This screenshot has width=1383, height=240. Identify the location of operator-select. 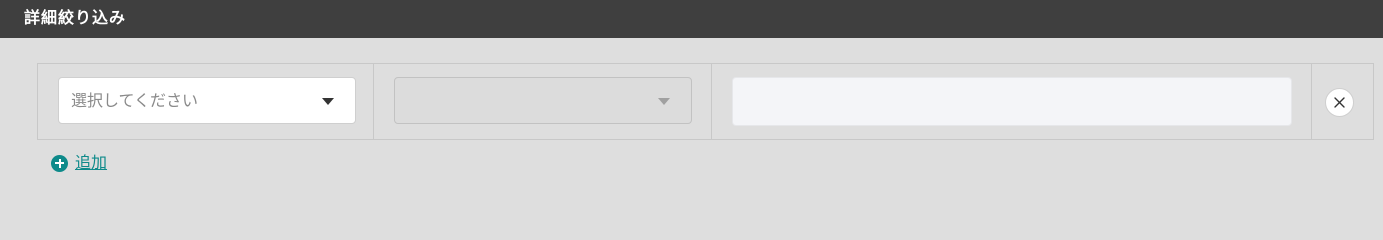
(543, 100).